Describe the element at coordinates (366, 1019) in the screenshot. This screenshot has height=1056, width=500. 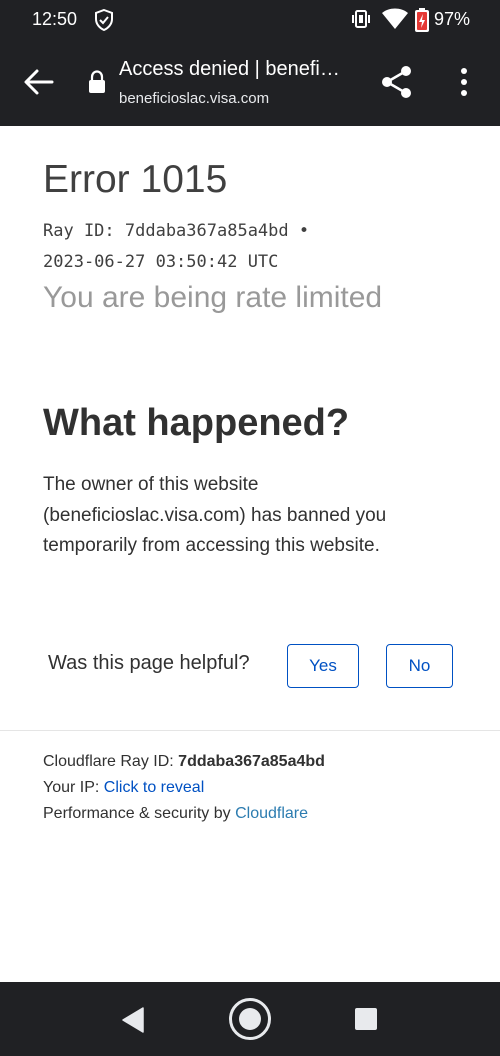
I see `nav-recents-icon` at that location.